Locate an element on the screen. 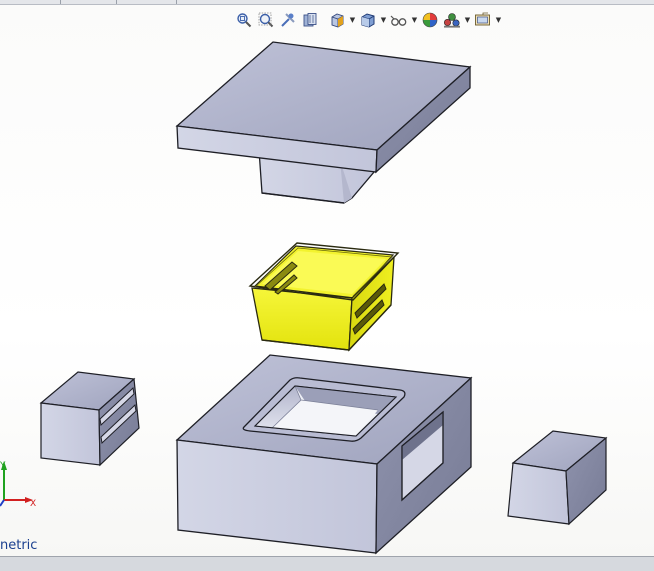 The width and height of the screenshot is (654, 571). left-slider-block is located at coordinates (89, 419).